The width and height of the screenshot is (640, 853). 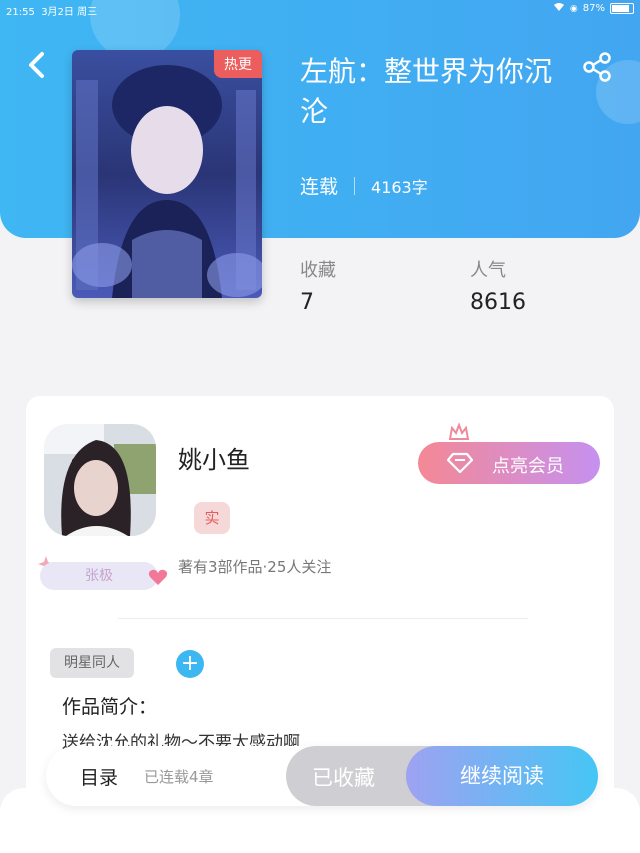 What do you see at coordinates (355, 185) in the screenshot?
I see `meta-divider` at bounding box center [355, 185].